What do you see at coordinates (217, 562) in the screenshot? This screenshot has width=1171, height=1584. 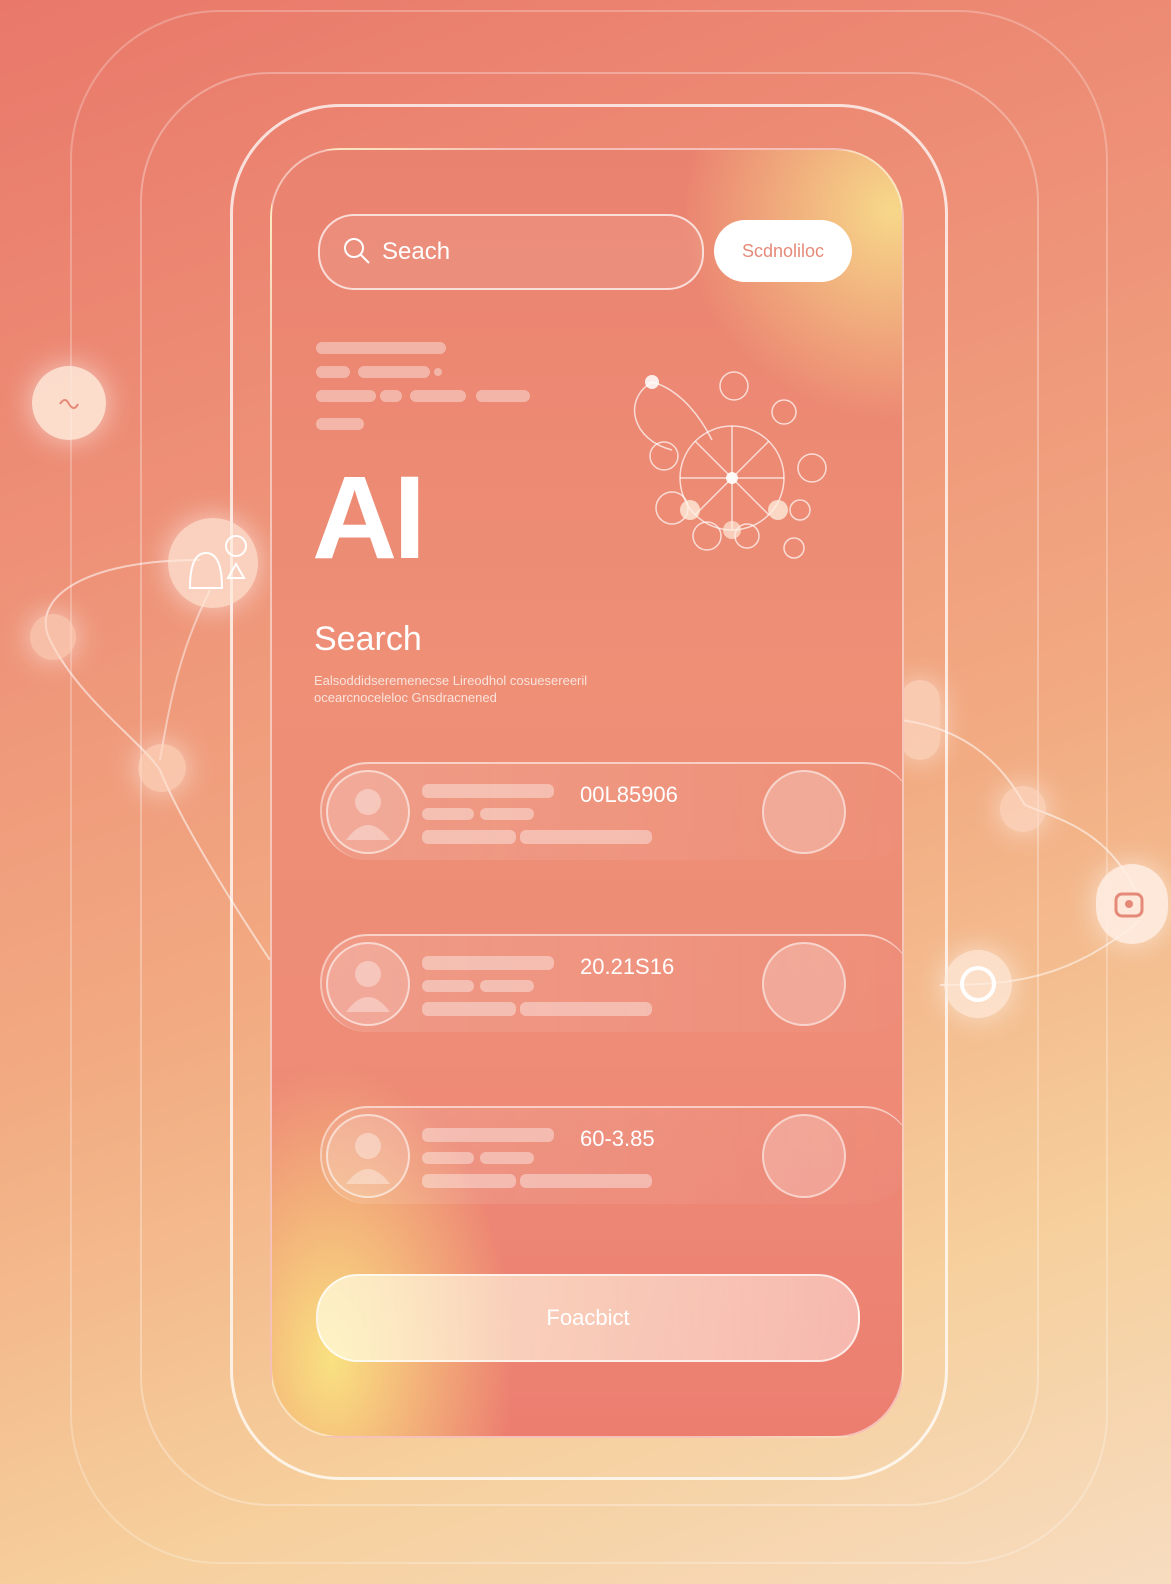 I see `shapes-icon` at bounding box center [217, 562].